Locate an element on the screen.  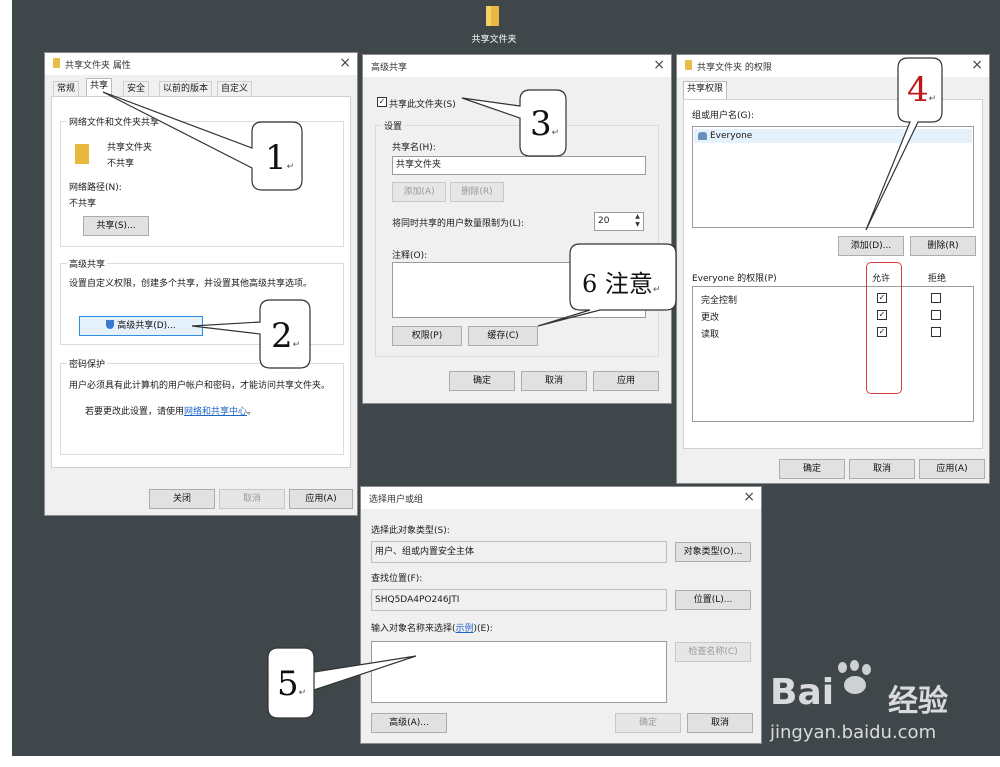
callout-2-label: 2↵ is located at coordinates (285, 336).